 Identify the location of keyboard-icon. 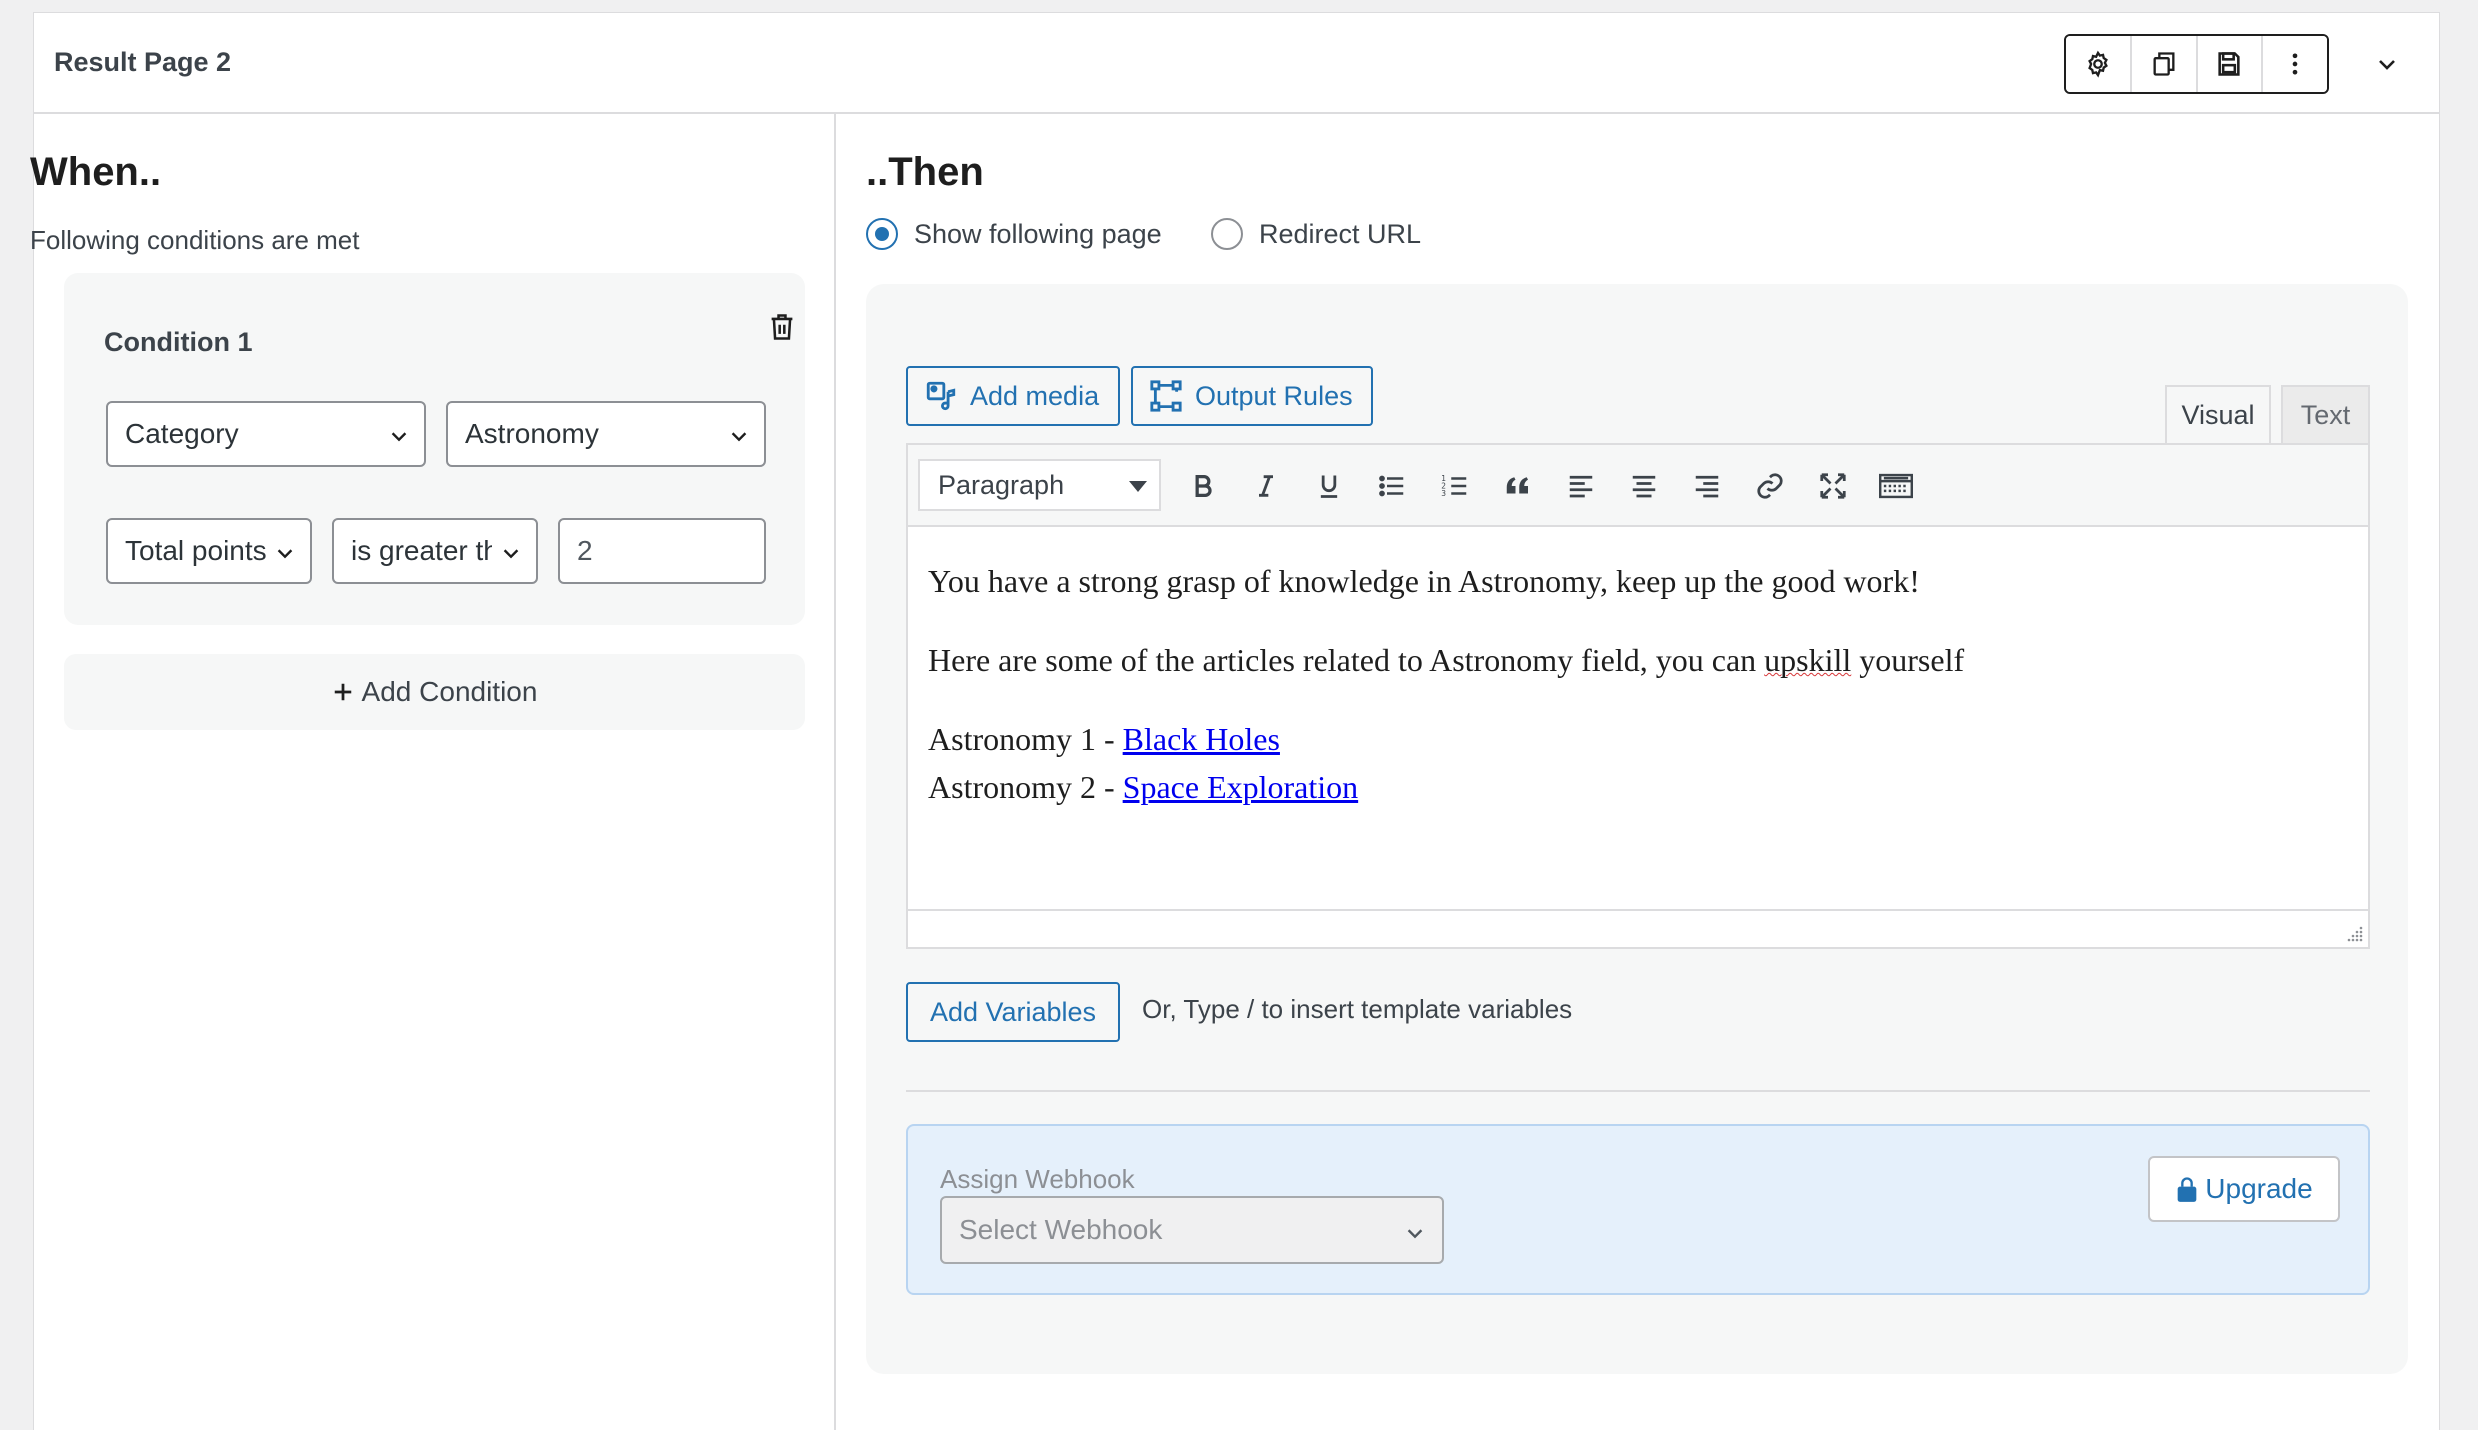
(1896, 486).